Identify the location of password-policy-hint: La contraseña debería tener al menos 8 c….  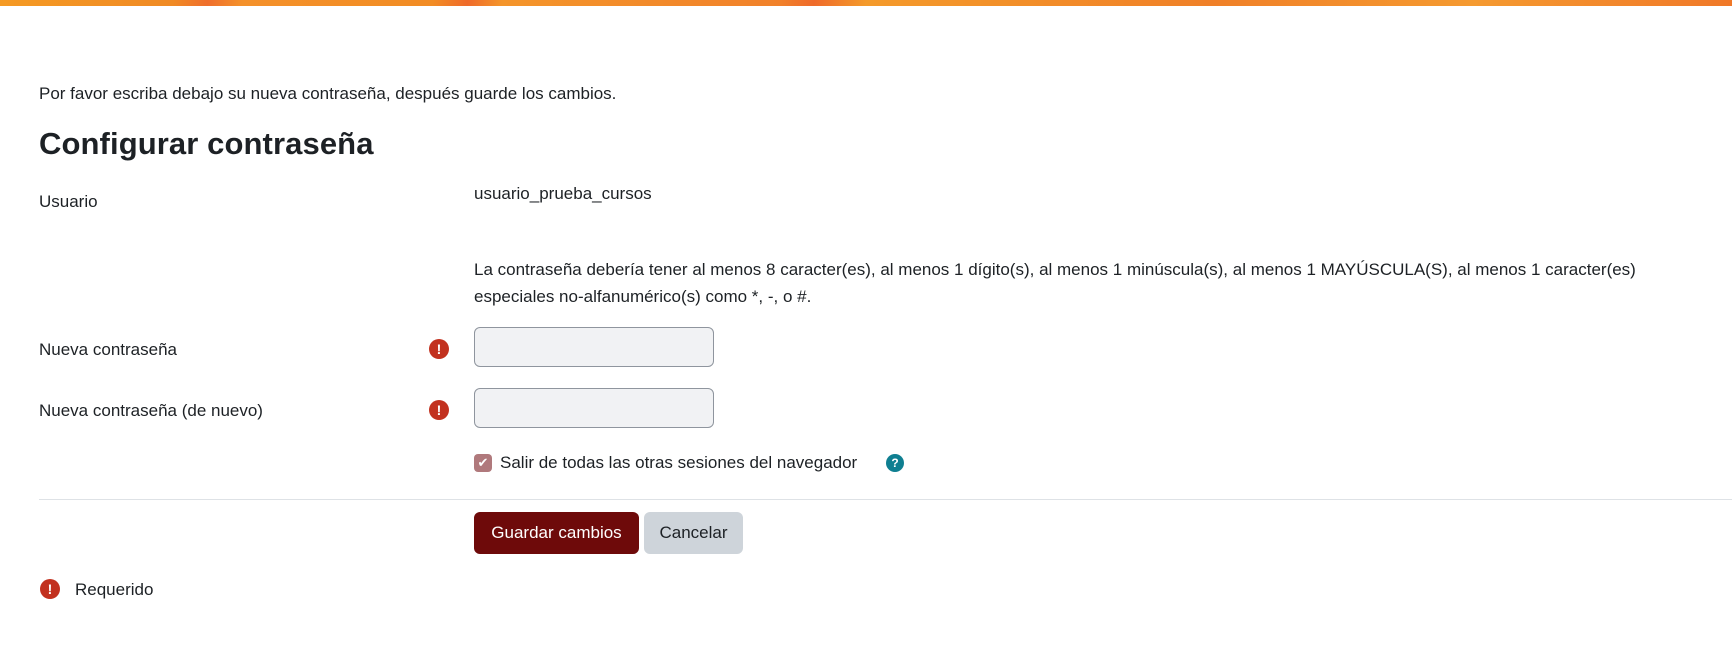
(1055, 283).